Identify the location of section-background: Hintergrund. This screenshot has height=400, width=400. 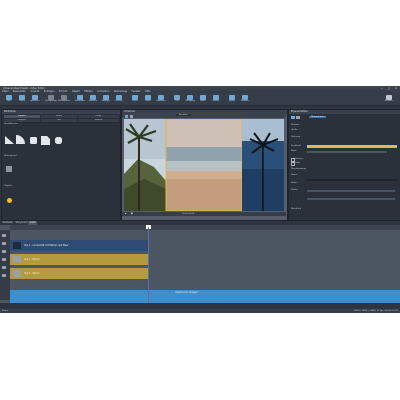
(10, 156).